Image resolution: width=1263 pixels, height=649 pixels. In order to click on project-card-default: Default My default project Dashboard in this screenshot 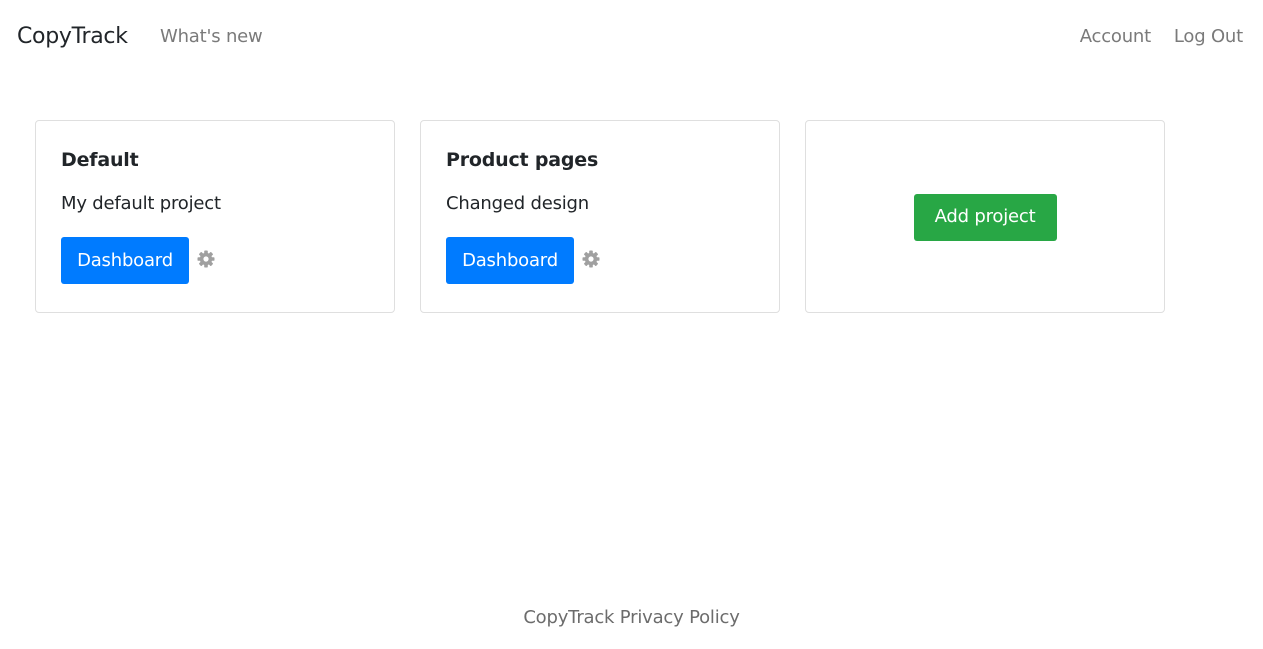, I will do `click(215, 216)`.